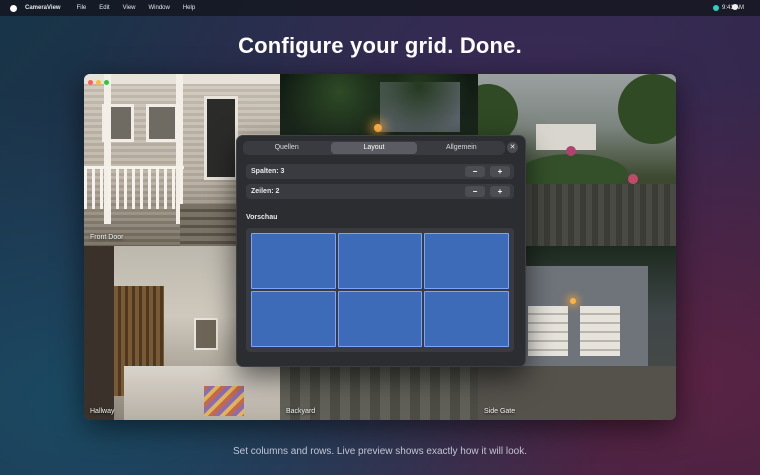 The width and height of the screenshot is (760, 475). Describe the element at coordinates (475, 171) in the screenshot. I see `columns-decrement-button: −` at that location.